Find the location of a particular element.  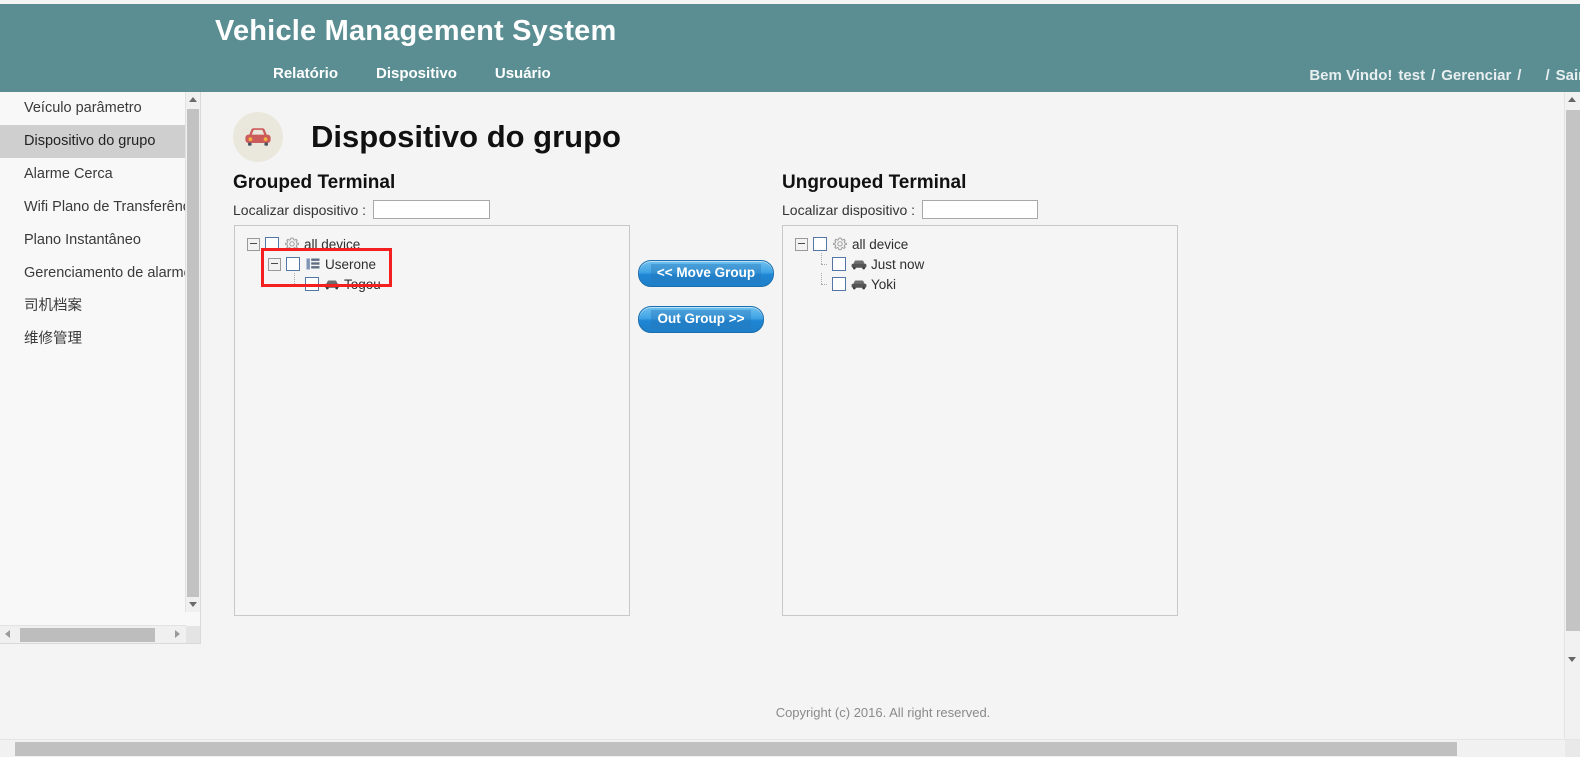

tree-node-yoki: Yoki is located at coordinates (986, 283).